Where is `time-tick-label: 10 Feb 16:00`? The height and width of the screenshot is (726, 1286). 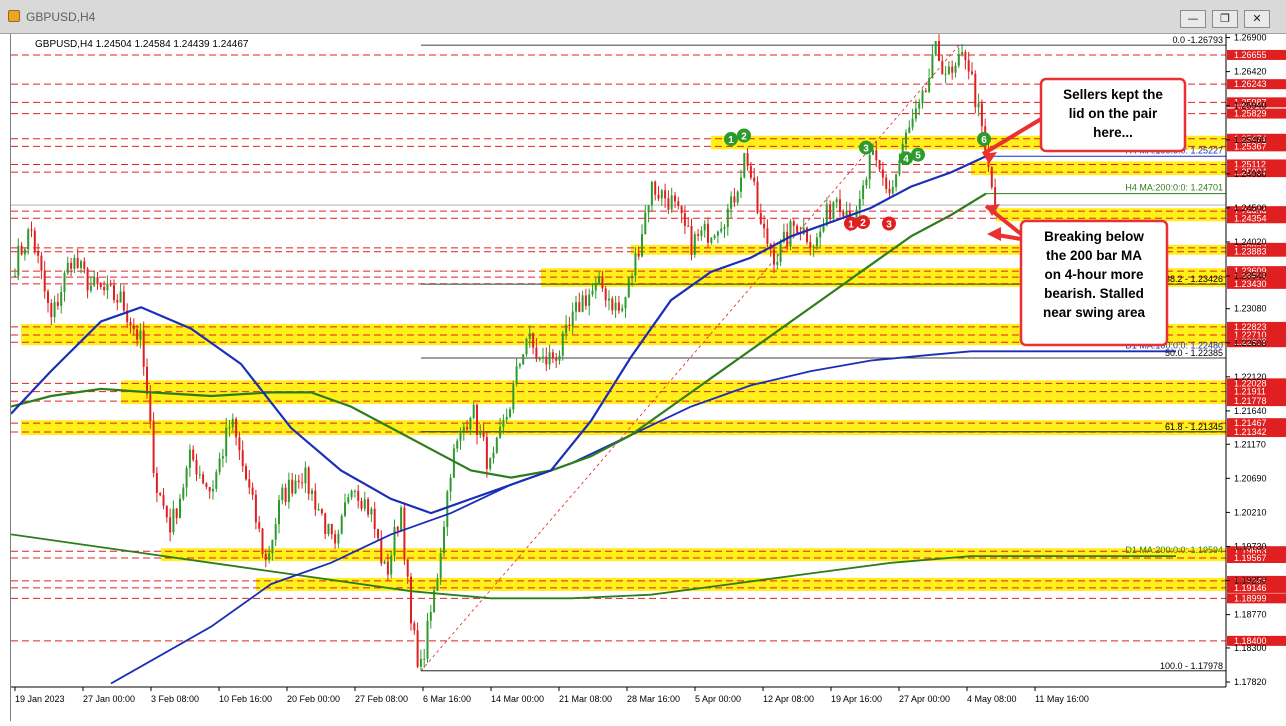
time-tick-label: 10 Feb 16:00 is located at coordinates (245, 699).